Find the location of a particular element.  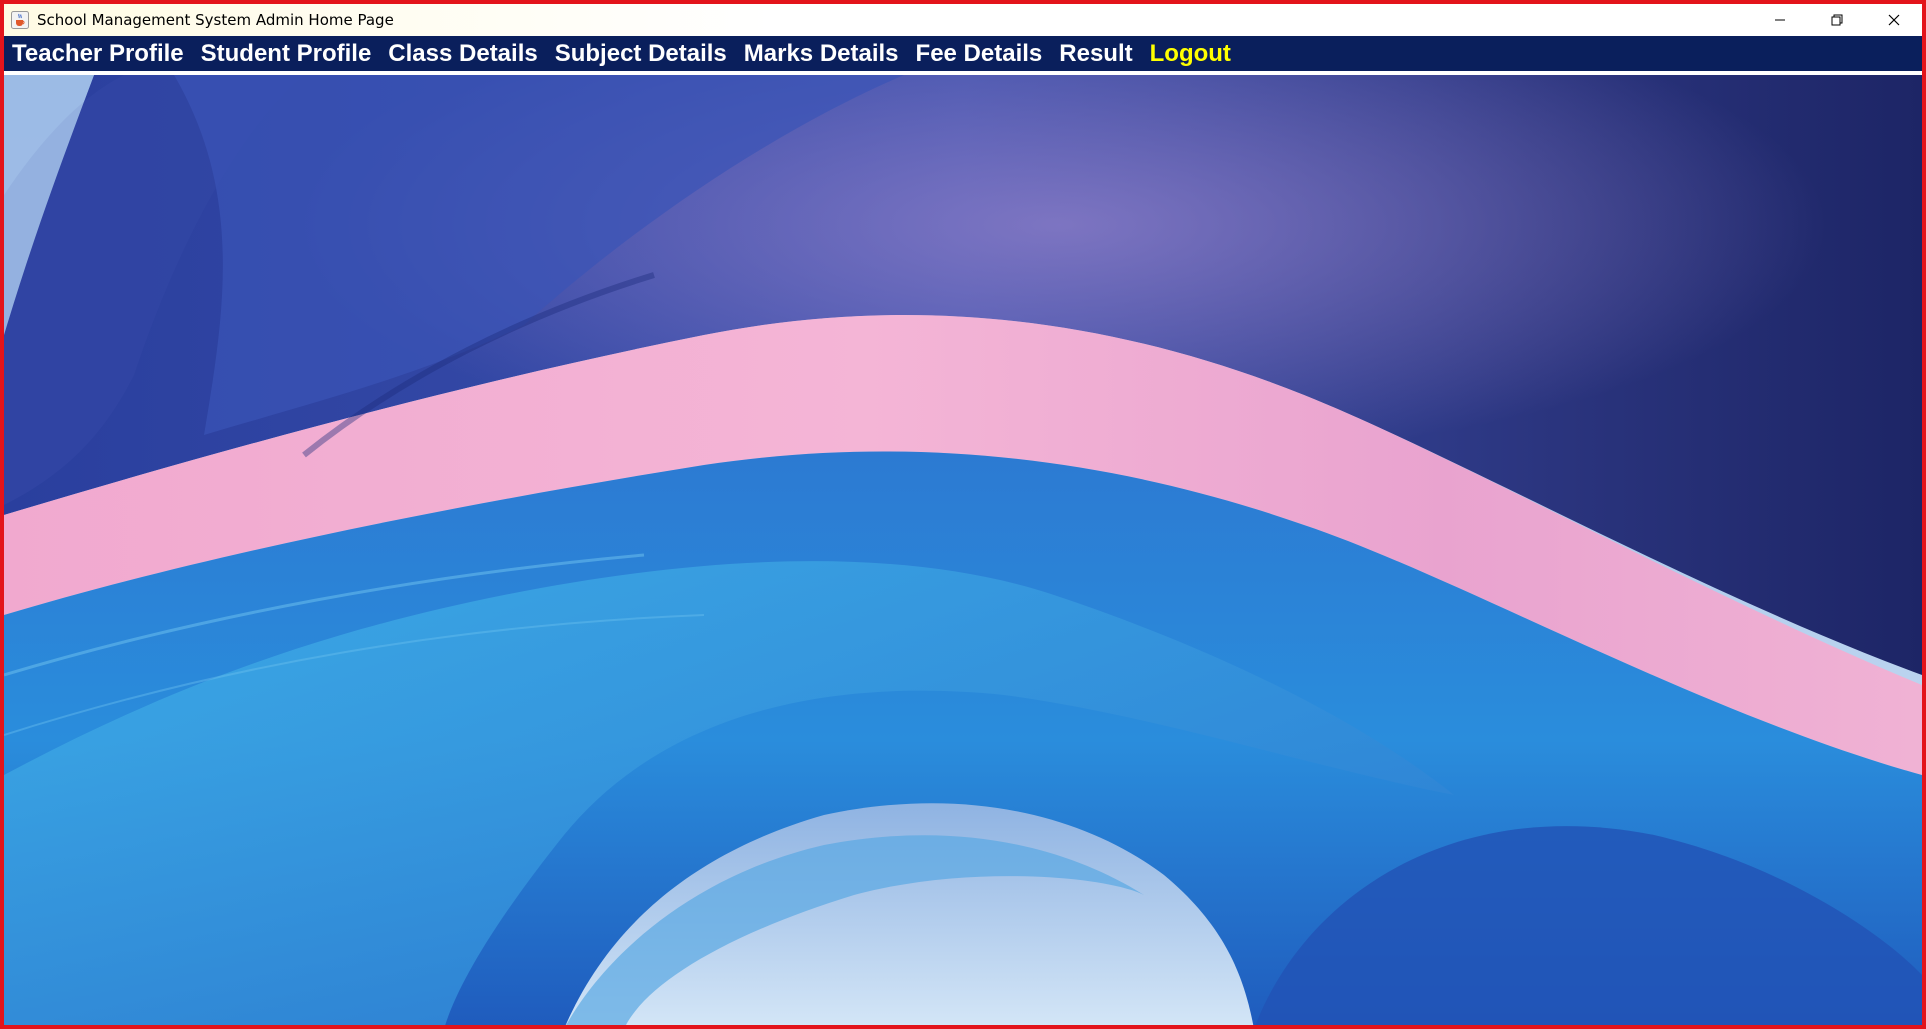

menu-logout: Logout is located at coordinates (1190, 54).